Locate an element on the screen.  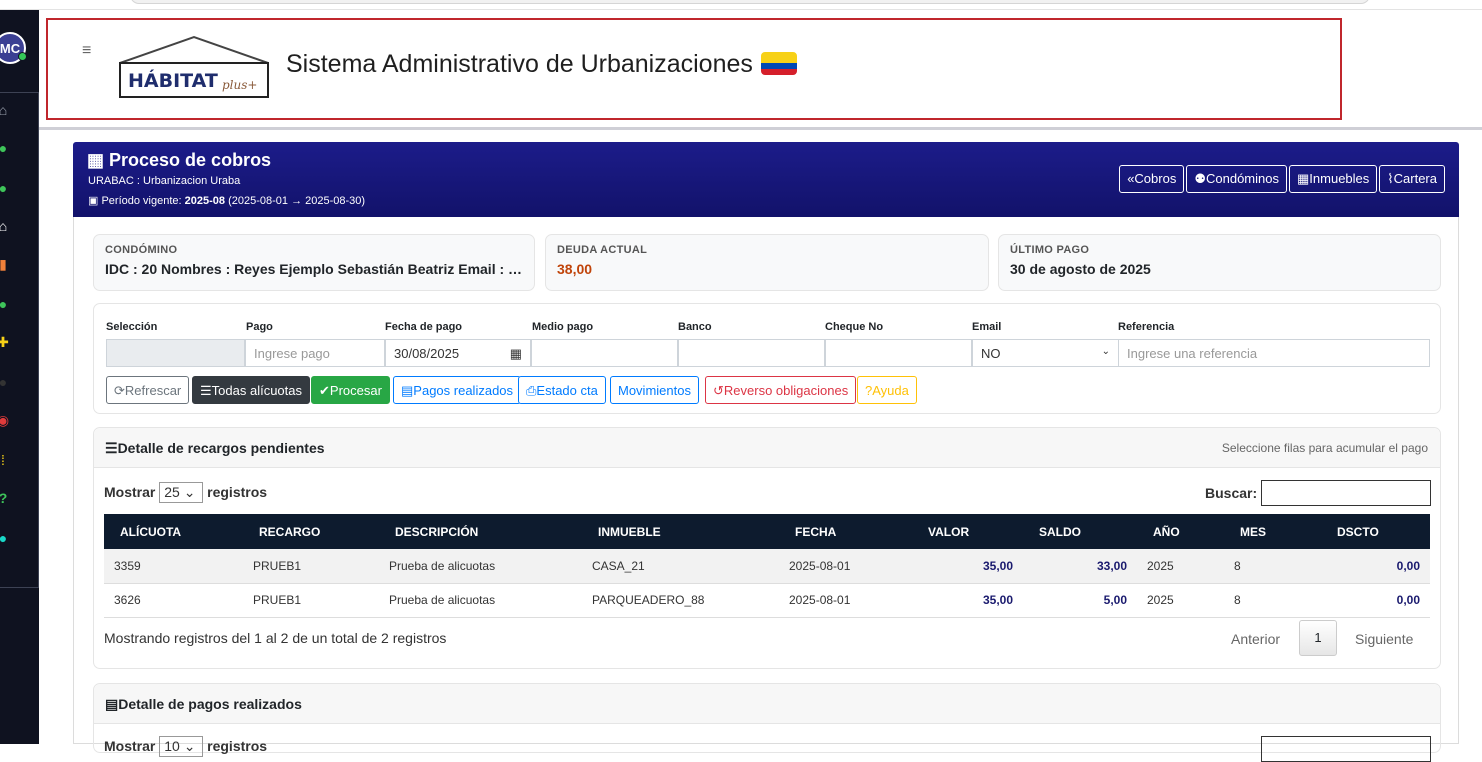
hamburger-menu-icon: ≡ is located at coordinates (86, 51).